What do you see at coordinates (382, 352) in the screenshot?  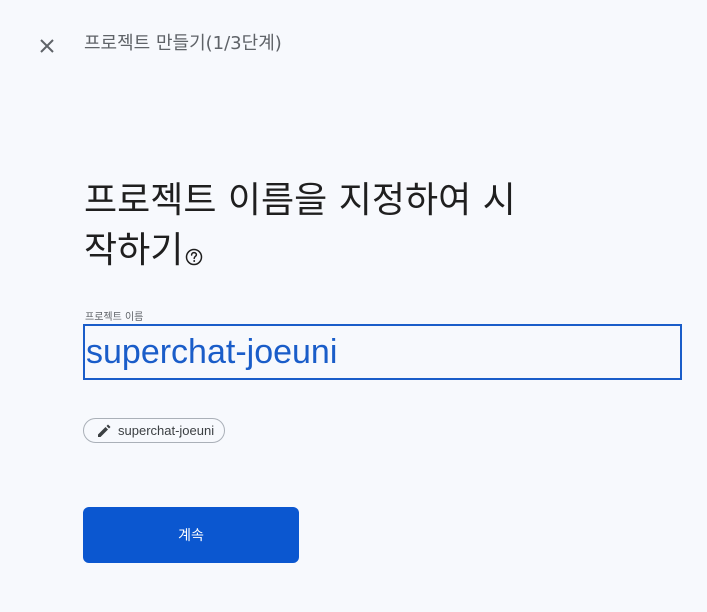 I see `project-name-input` at bounding box center [382, 352].